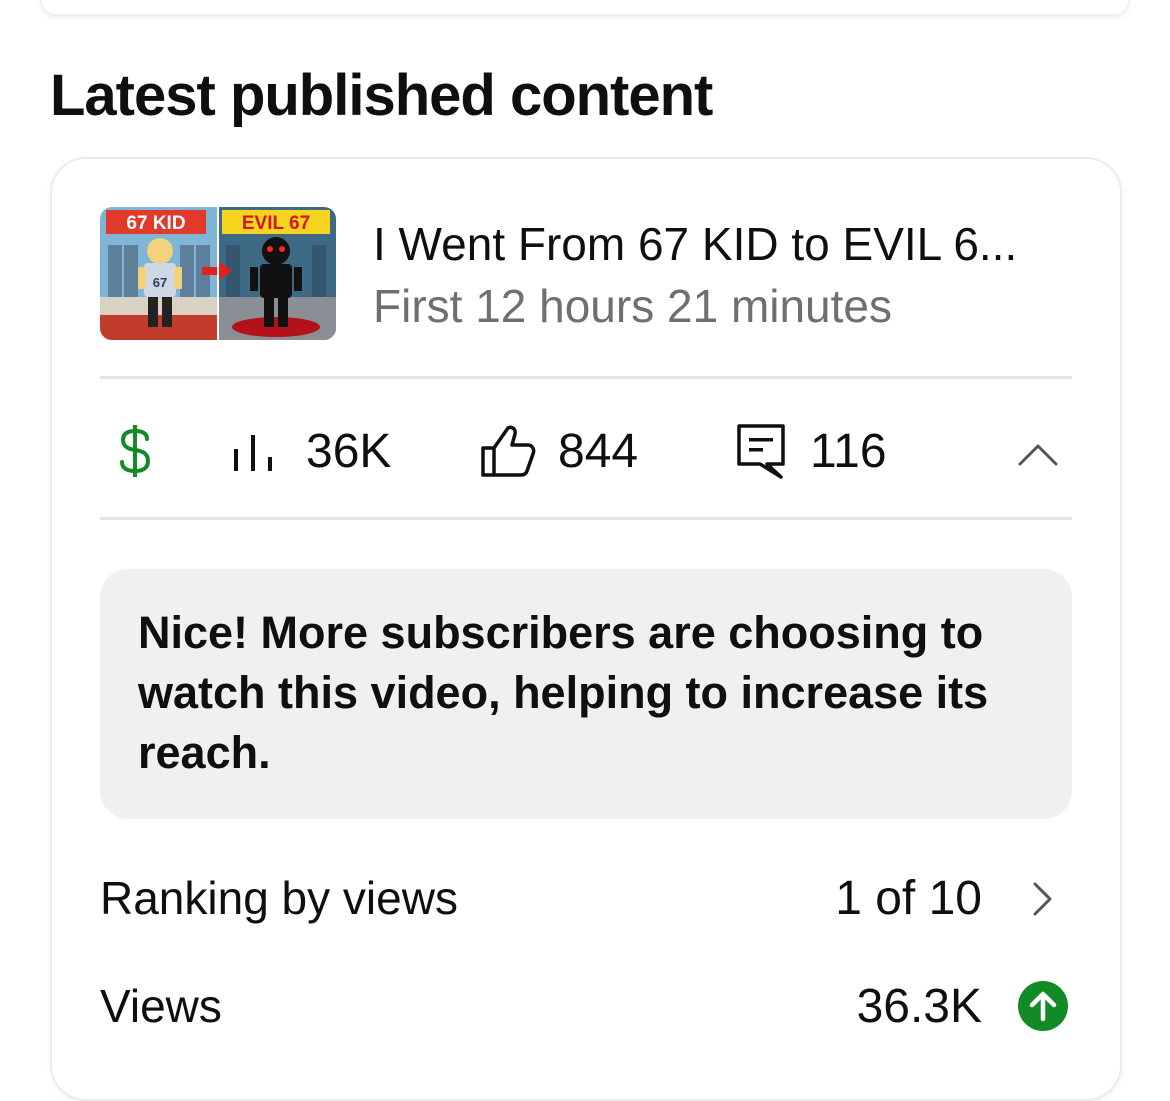  I want to click on dollar-icon, so click(135, 451).